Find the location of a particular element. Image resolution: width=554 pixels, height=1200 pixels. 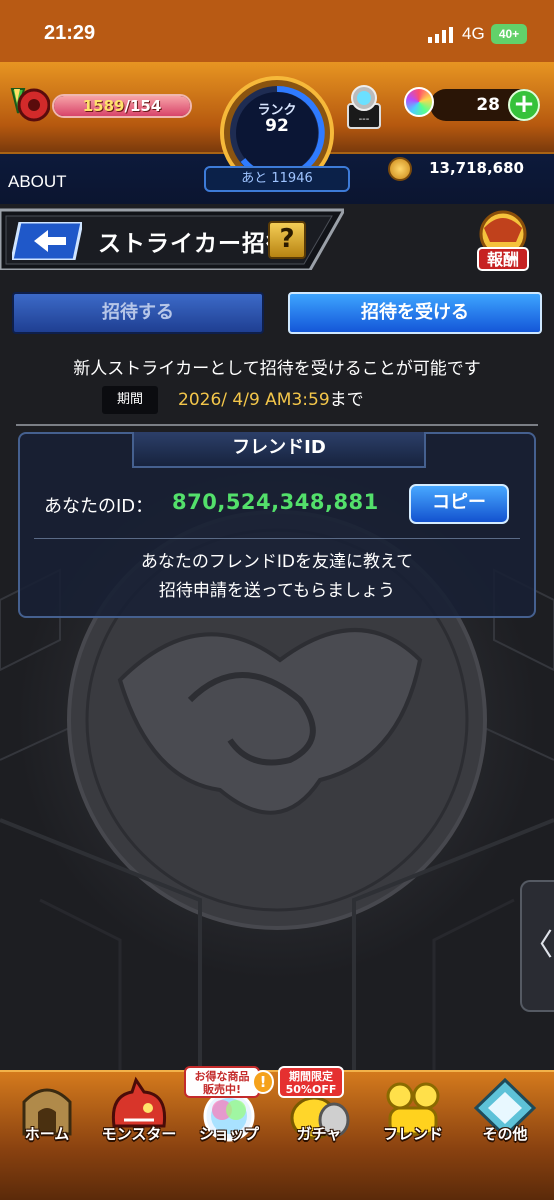

stamina-bar: 1589/154 is located at coordinates (122, 106).